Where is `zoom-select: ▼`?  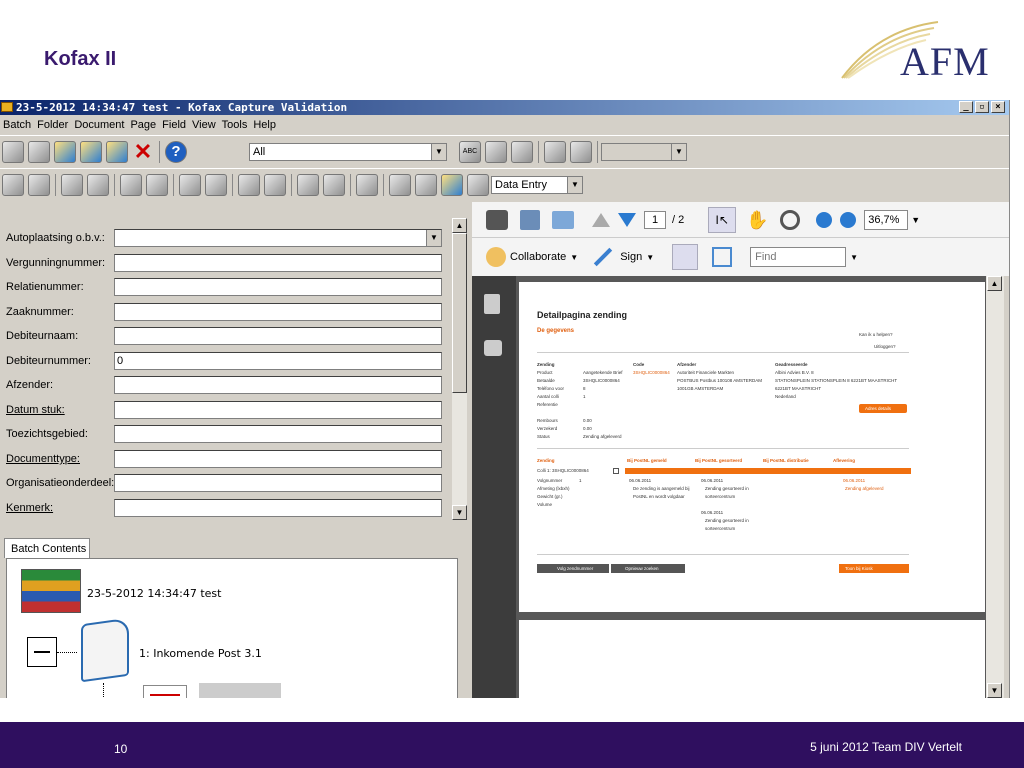 zoom-select: ▼ is located at coordinates (644, 151).